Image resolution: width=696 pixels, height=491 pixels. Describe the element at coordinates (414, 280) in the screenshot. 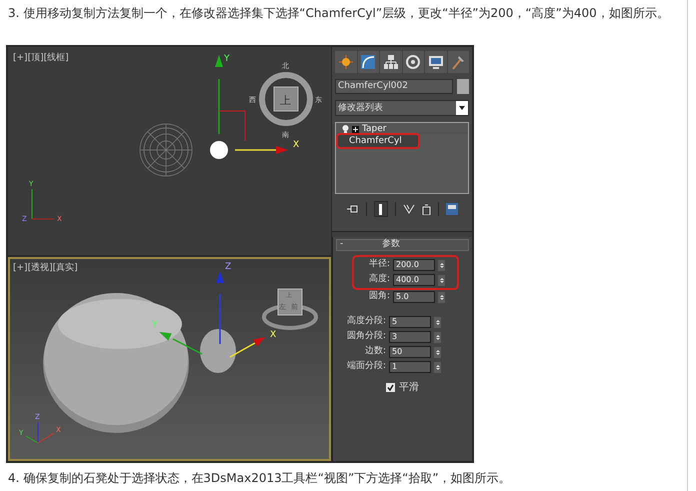

I see `spinner-field: 400.0` at that location.